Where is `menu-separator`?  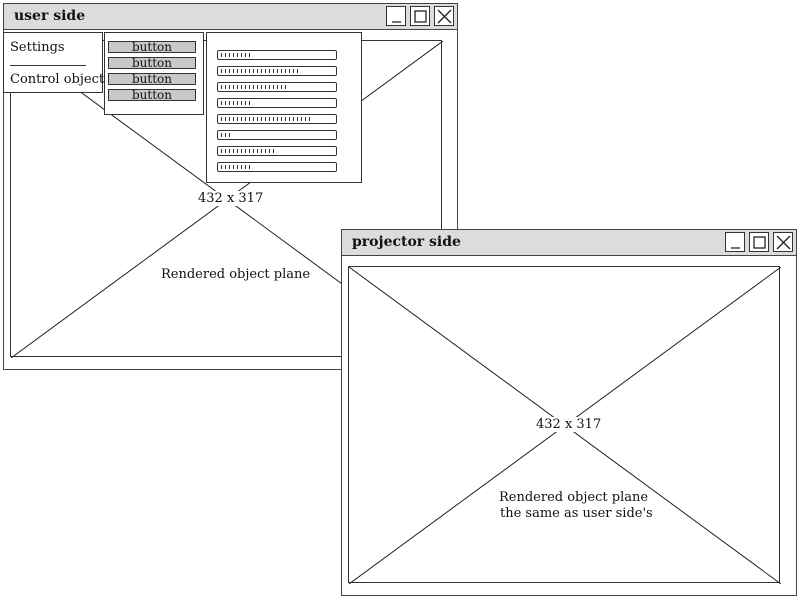
menu-separator is located at coordinates (48, 65).